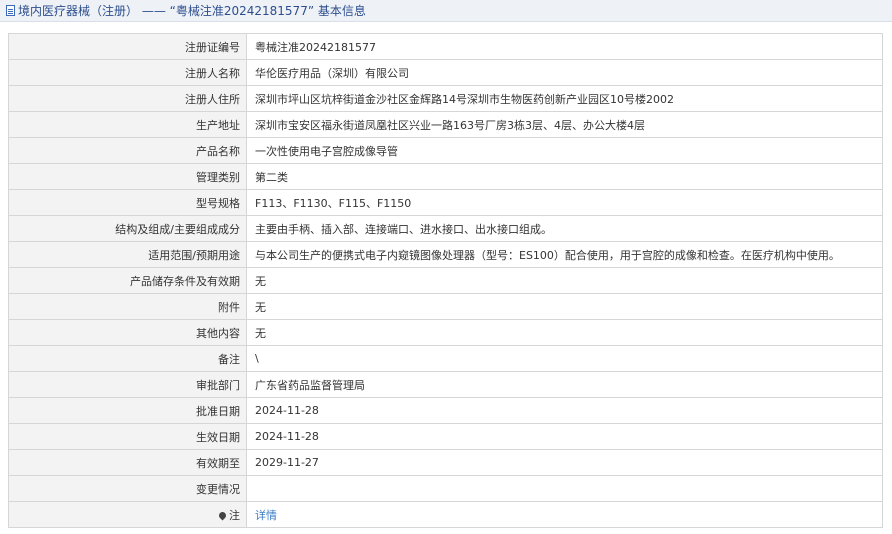 This screenshot has width=892, height=534. What do you see at coordinates (564, 462) in the screenshot?
I see `field-value-expiry-date: 2029-11-27` at bounding box center [564, 462].